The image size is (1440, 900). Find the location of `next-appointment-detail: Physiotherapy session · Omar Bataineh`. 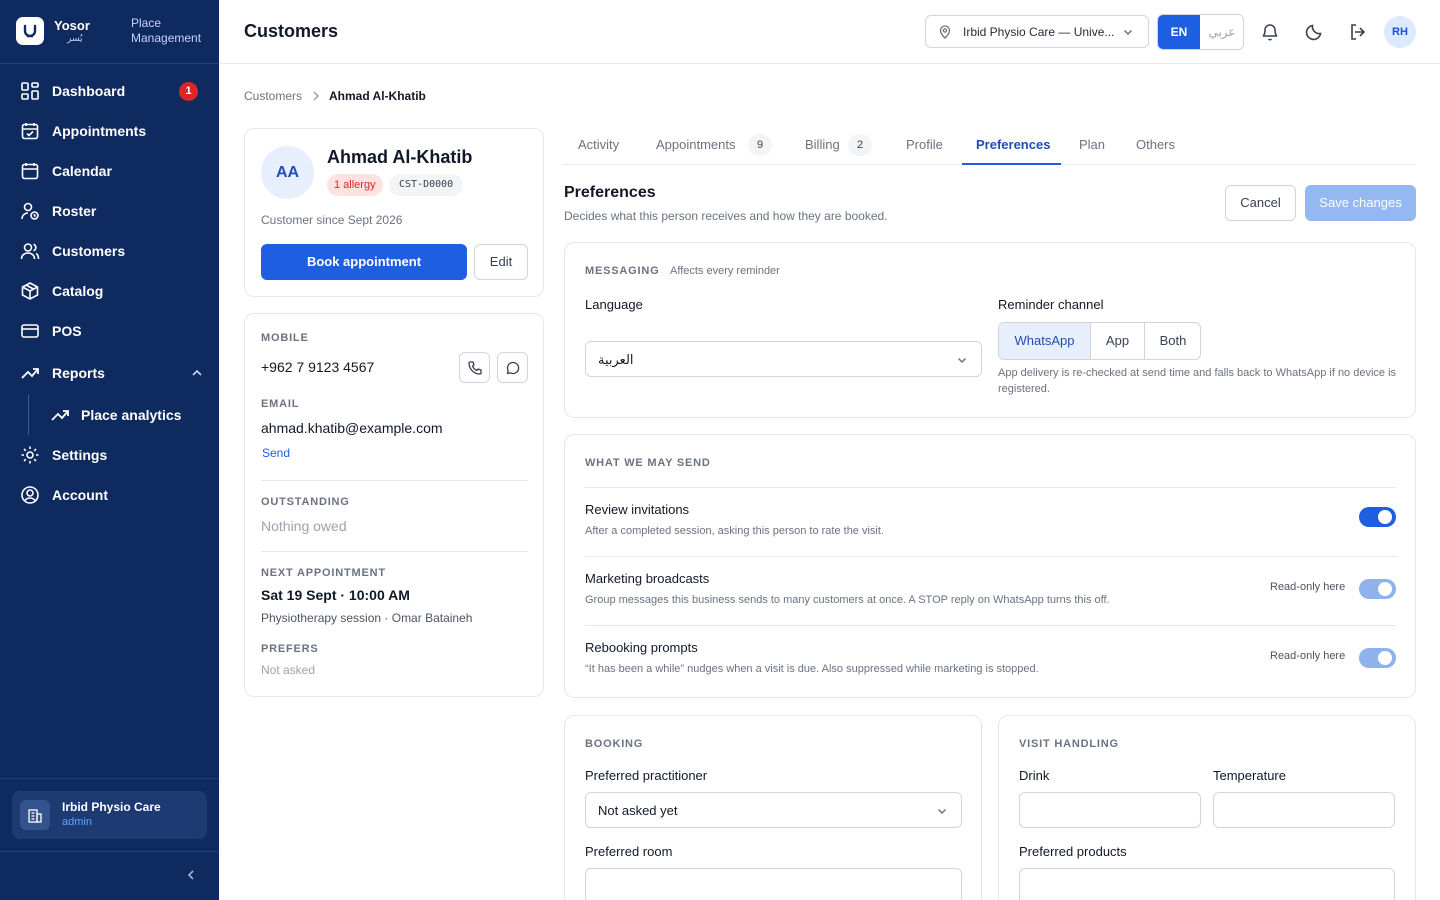

next-appointment-detail: Physiotherapy session · Omar Bataineh is located at coordinates (367, 618).